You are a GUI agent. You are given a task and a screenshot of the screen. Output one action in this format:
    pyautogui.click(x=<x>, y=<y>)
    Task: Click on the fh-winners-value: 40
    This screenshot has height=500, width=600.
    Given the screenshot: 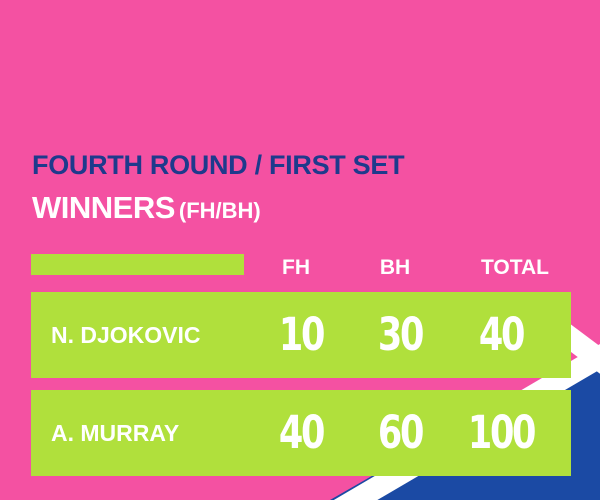 What is the action you would take?
    pyautogui.click(x=302, y=432)
    